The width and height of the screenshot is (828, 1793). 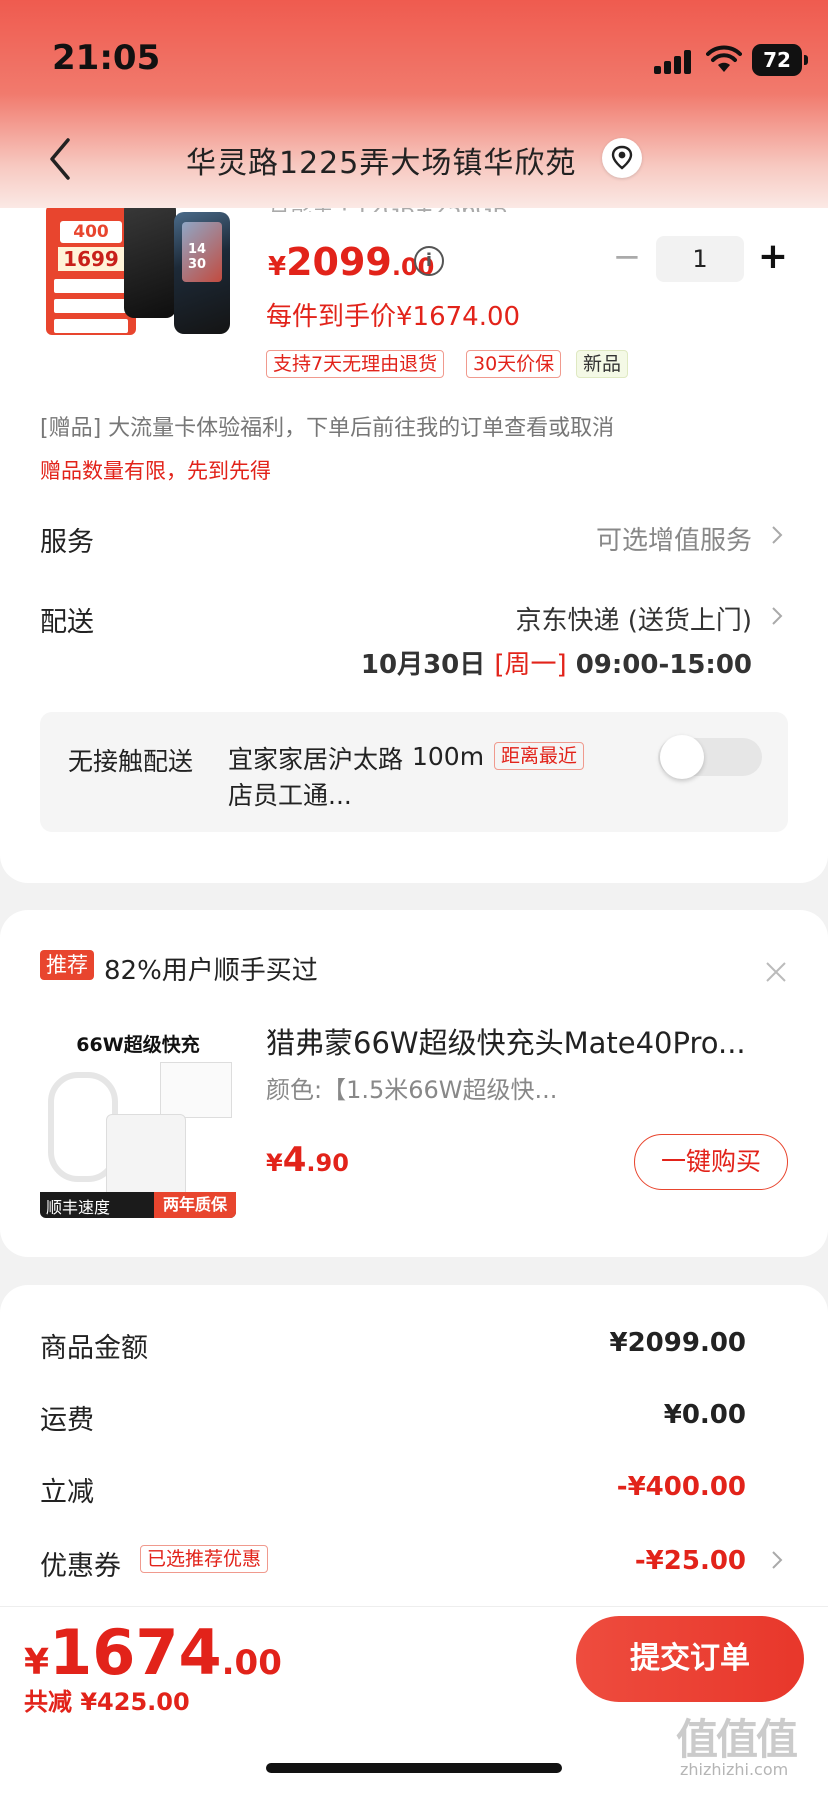 I want to click on product-phone-front-image, so click(x=202, y=273).